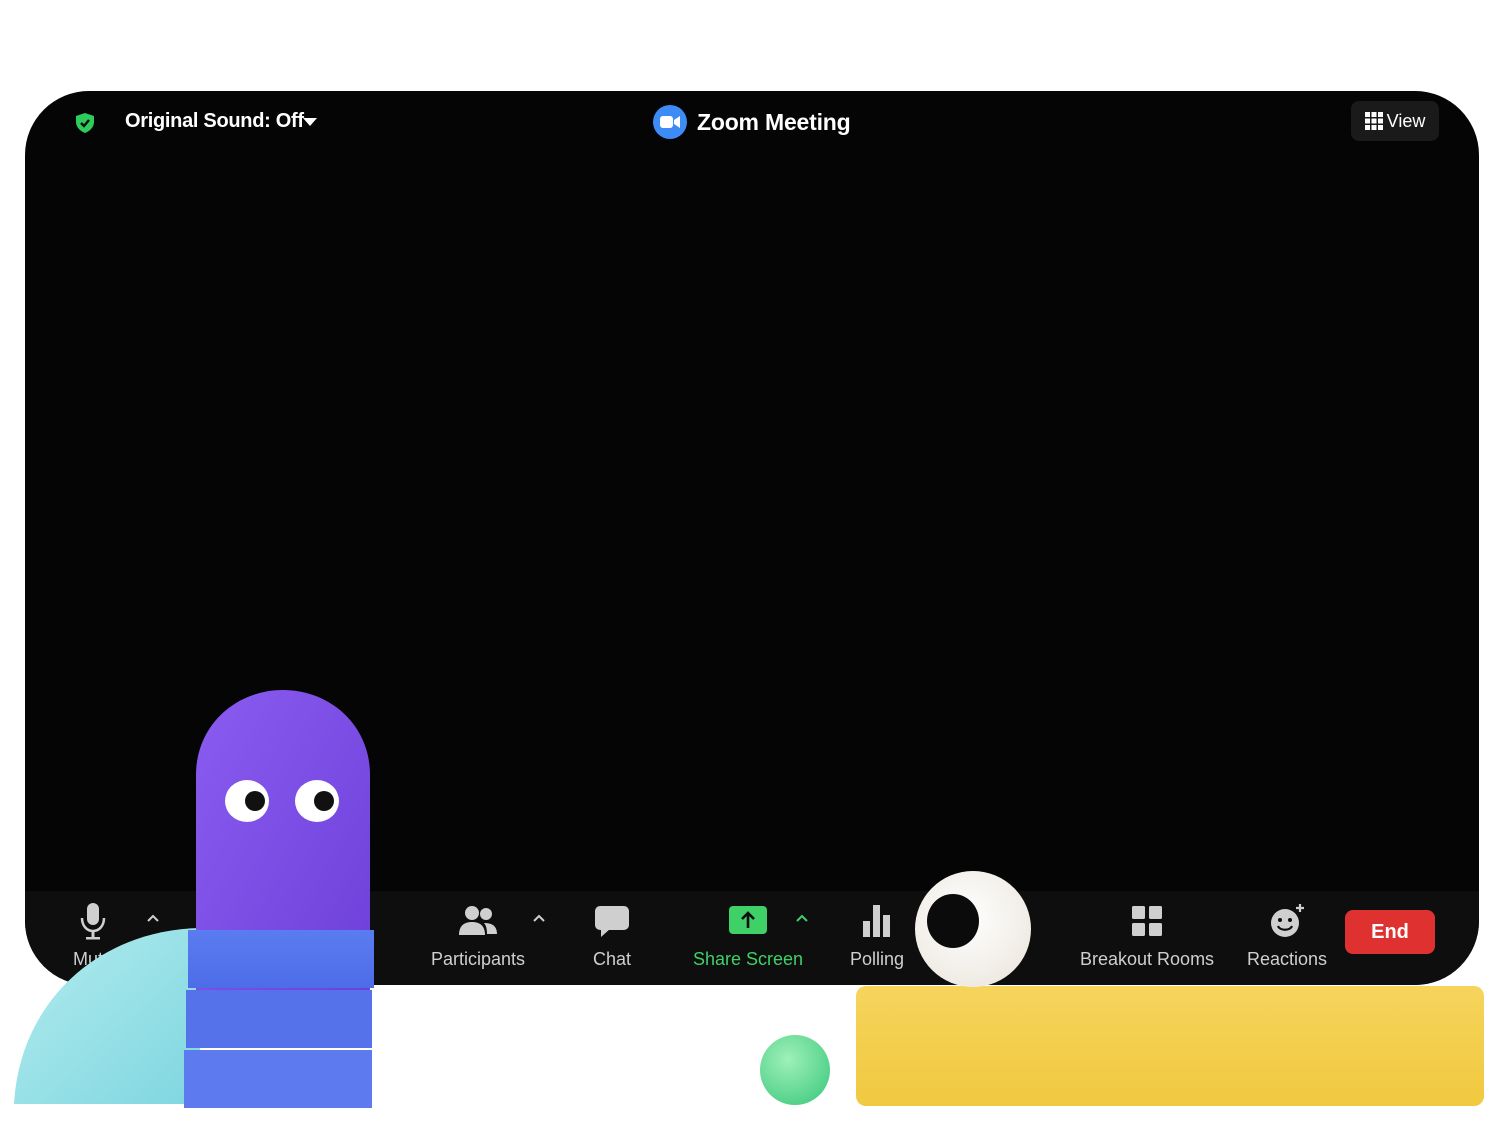  What do you see at coordinates (281, 959) in the screenshot?
I see `blue-step-top` at bounding box center [281, 959].